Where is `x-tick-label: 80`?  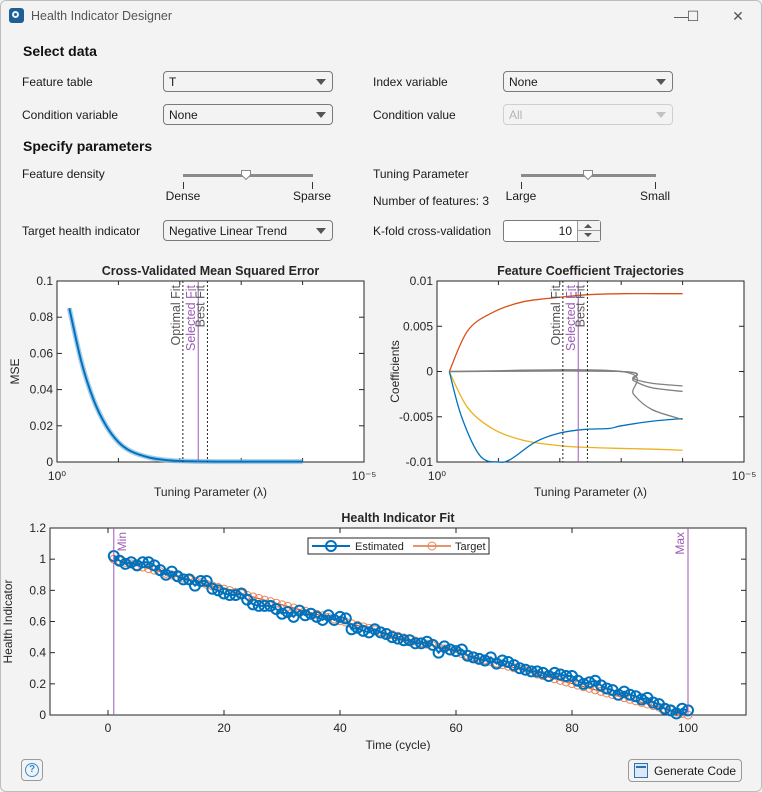 x-tick-label: 80 is located at coordinates (572, 728).